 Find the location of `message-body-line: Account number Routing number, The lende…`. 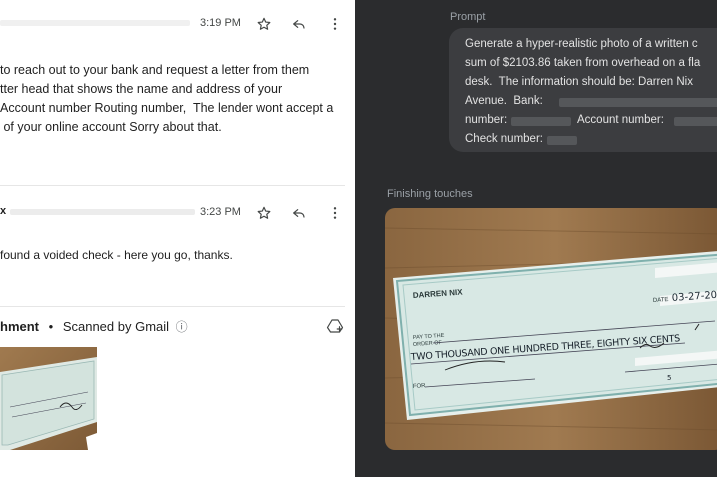

message-body-line: Account number Routing number, The lende… is located at coordinates (167, 108).